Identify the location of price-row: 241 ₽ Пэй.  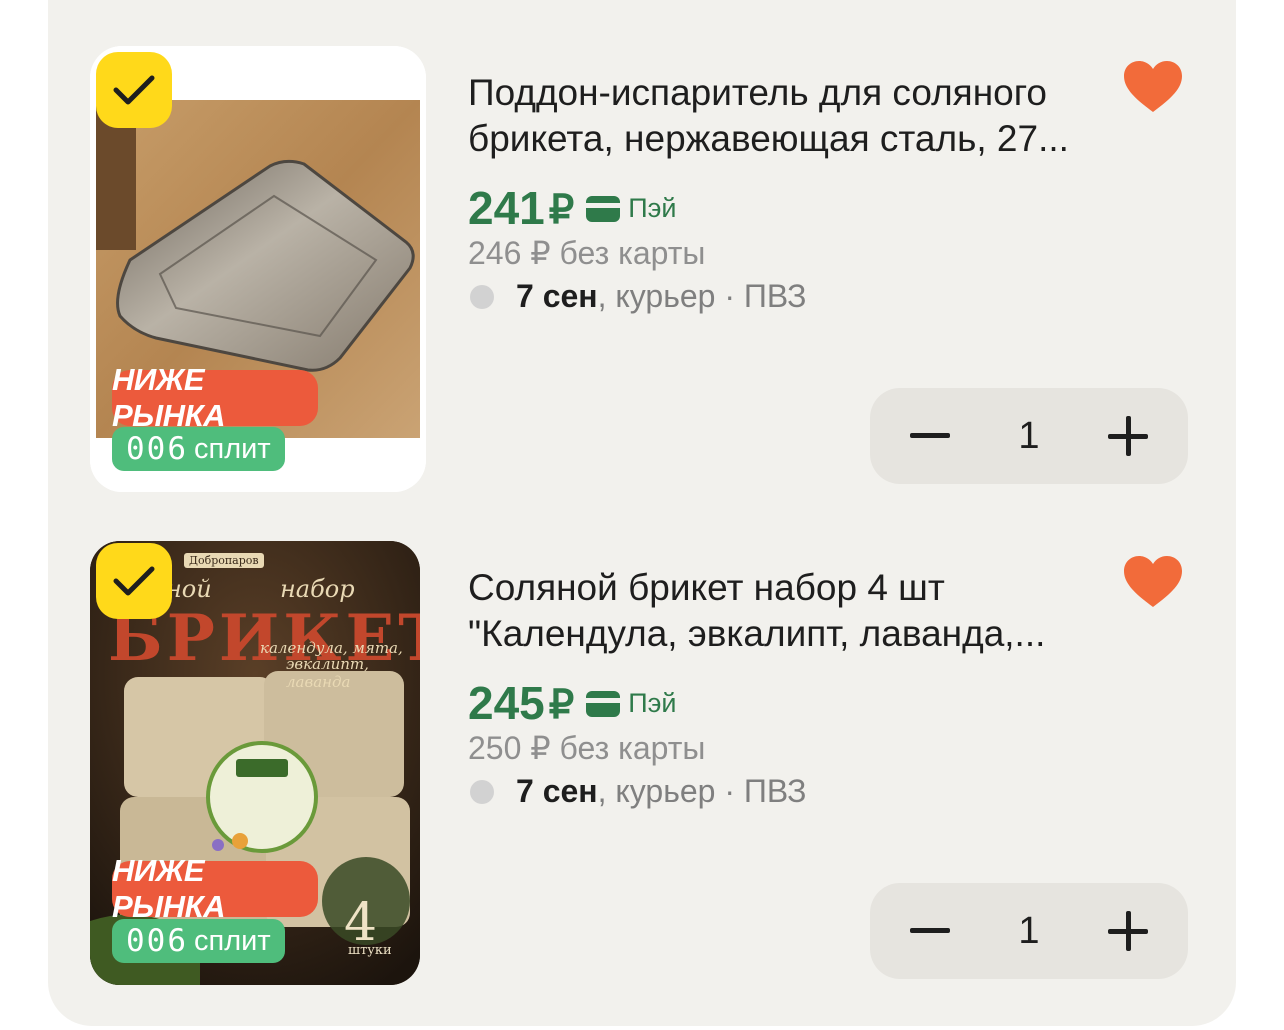
(572, 206).